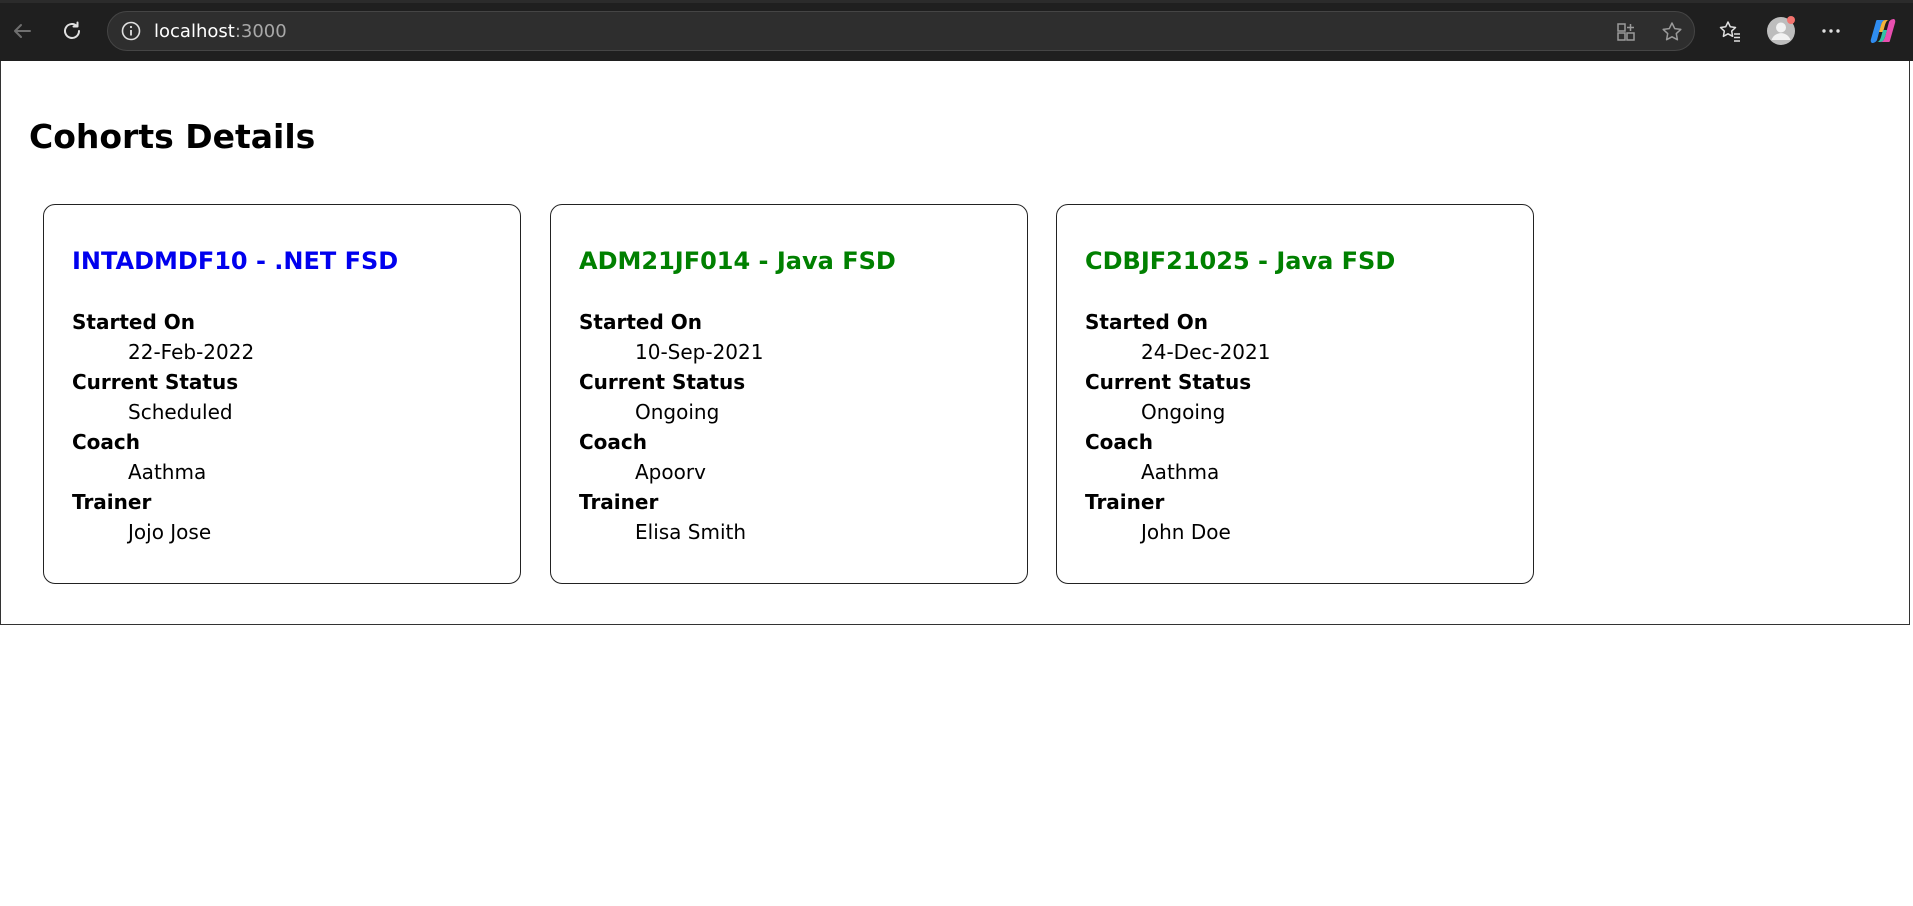 The height and width of the screenshot is (906, 1913). I want to click on coach-value: Apoorv, so click(670, 472).